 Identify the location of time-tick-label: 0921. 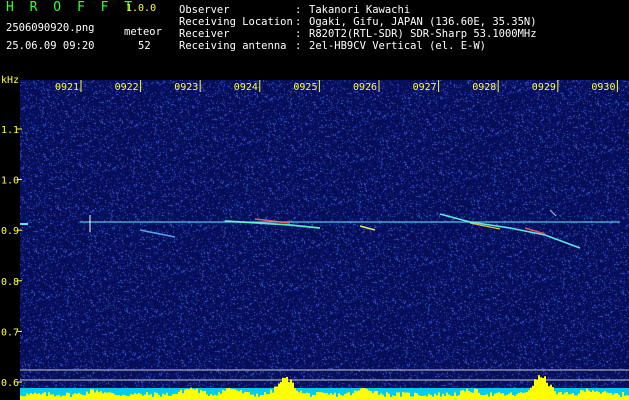
(67, 87).